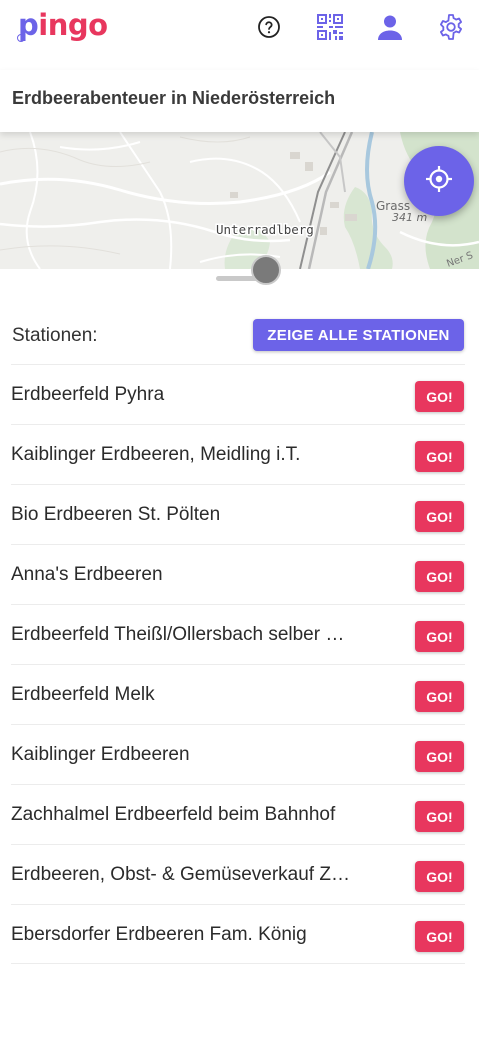 Image resolution: width=479 pixels, height=1056 pixels. What do you see at coordinates (159, 934) in the screenshot?
I see `station-name: Ebersdorfer Erdbeeren Fam. König` at bounding box center [159, 934].